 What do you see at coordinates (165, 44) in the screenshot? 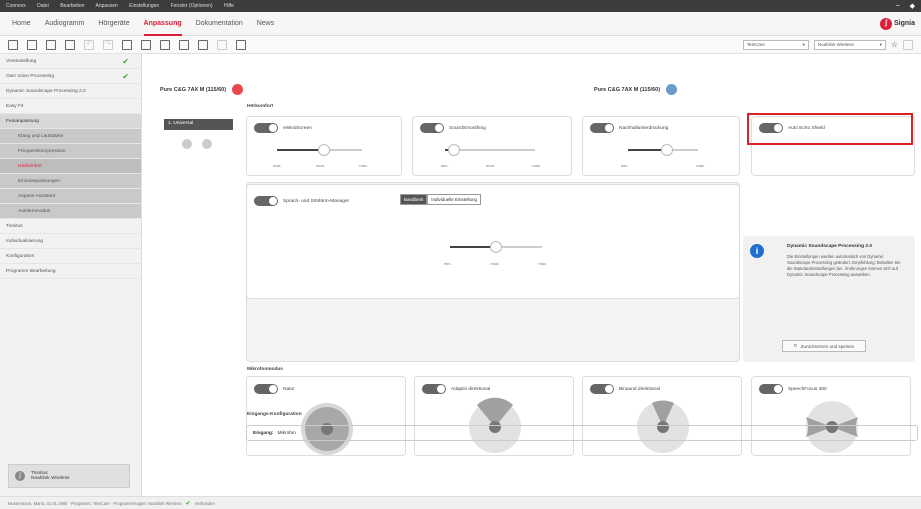
I see `mic-icon` at bounding box center [165, 44].